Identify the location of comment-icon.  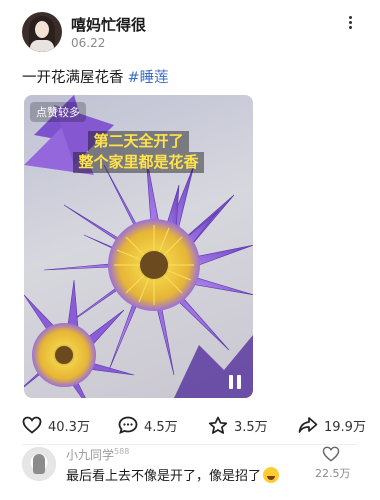
(128, 425).